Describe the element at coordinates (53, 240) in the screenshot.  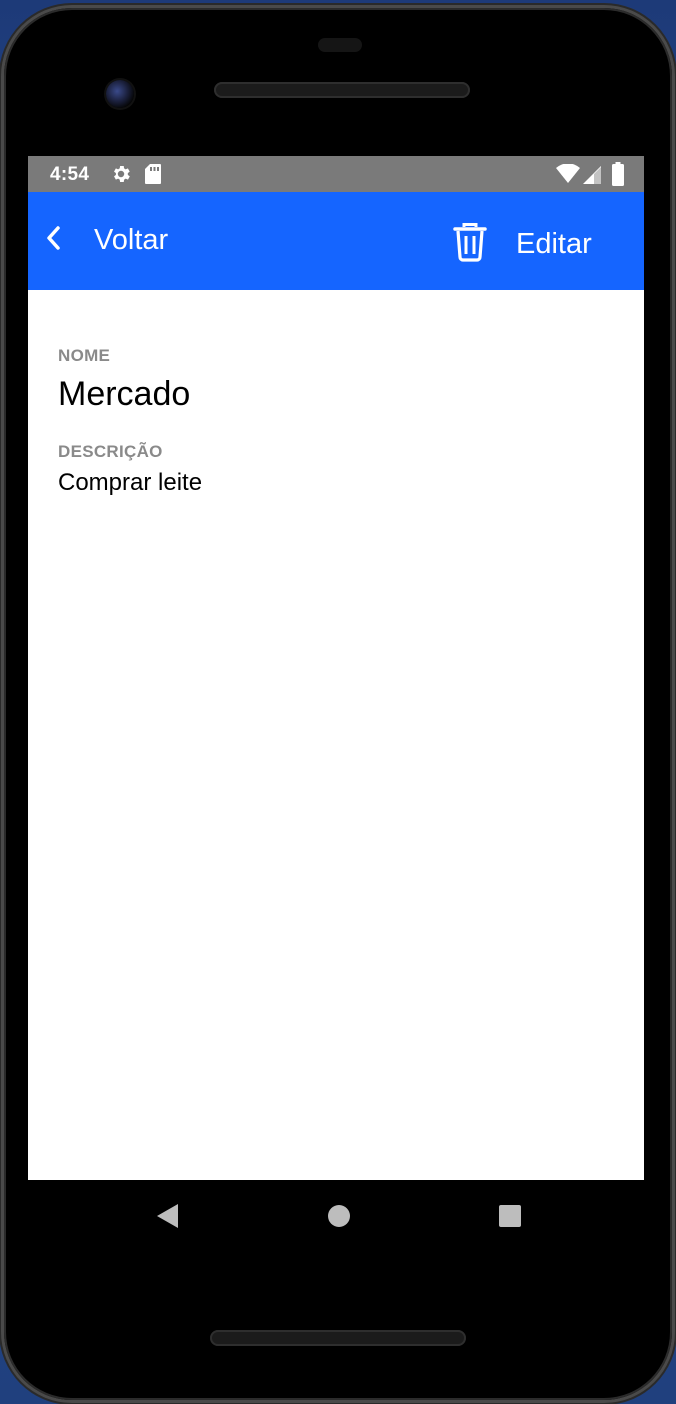
I see `chevron-left-icon` at that location.